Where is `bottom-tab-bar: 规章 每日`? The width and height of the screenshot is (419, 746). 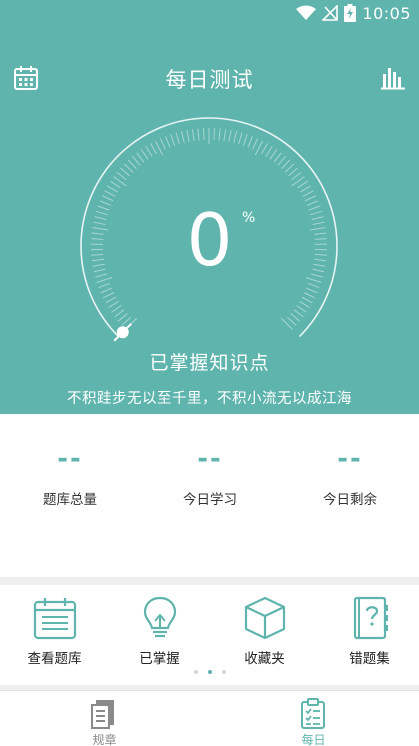
bottom-tab-bar: 规章 每日 is located at coordinates (209, 718).